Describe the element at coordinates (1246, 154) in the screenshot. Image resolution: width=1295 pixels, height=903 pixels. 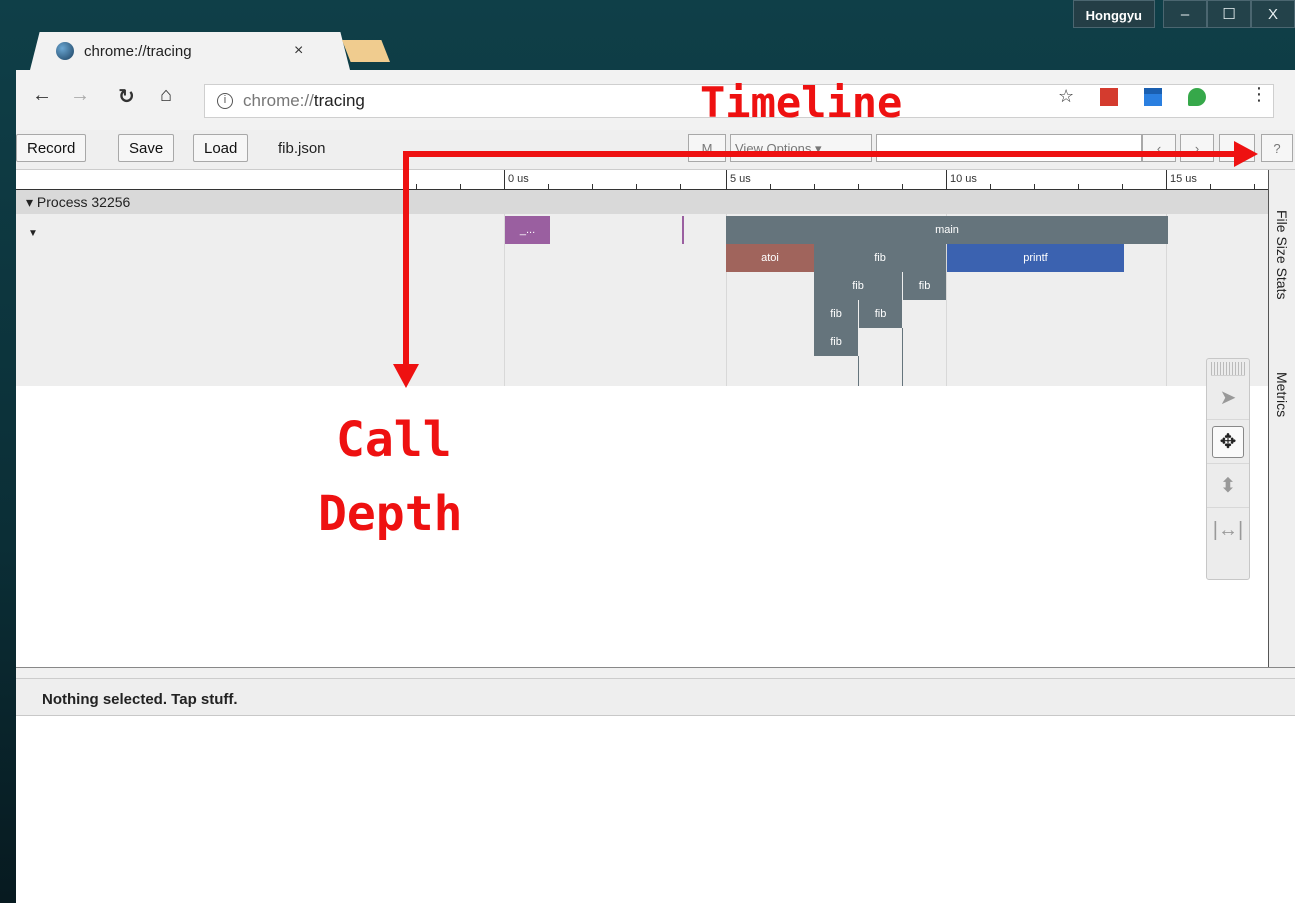
I see `timeline-arrowhead` at that location.